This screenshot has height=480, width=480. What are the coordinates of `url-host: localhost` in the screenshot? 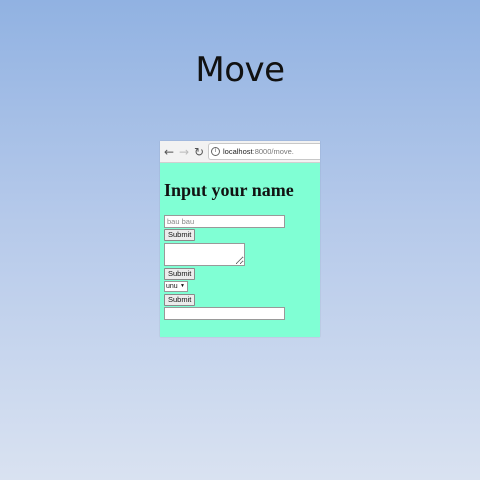 It's located at (238, 151).